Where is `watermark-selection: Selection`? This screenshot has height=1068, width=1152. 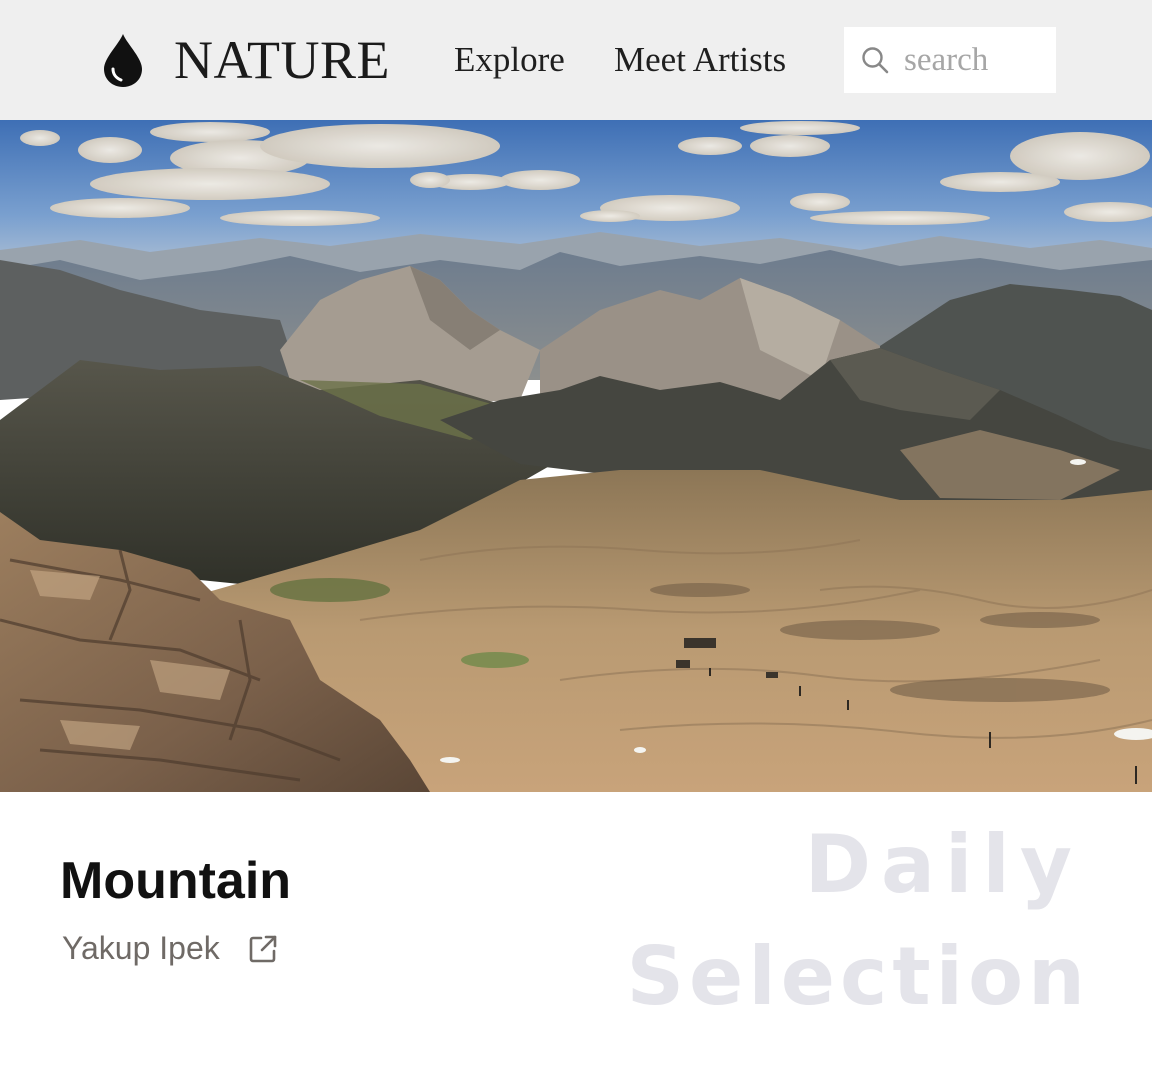 watermark-selection: Selection is located at coordinates (858, 976).